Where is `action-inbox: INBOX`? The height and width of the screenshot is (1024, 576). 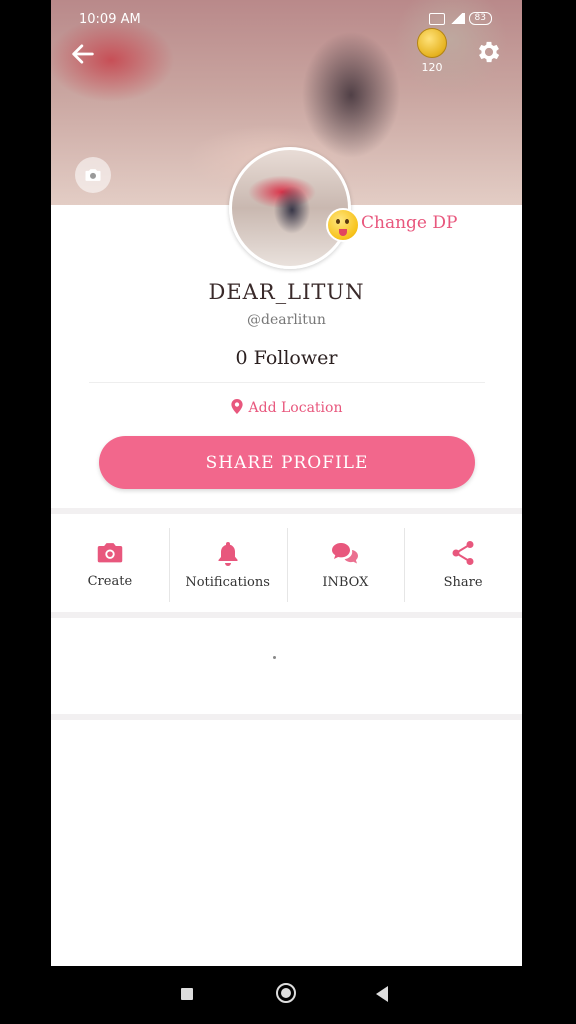 action-inbox: INBOX is located at coordinates (345, 565).